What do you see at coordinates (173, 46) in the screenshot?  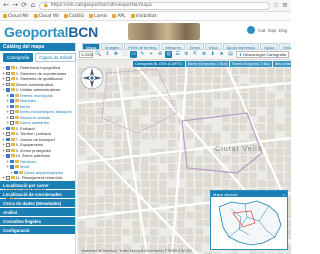 I see `map-tab: Mesures` at bounding box center [173, 46].